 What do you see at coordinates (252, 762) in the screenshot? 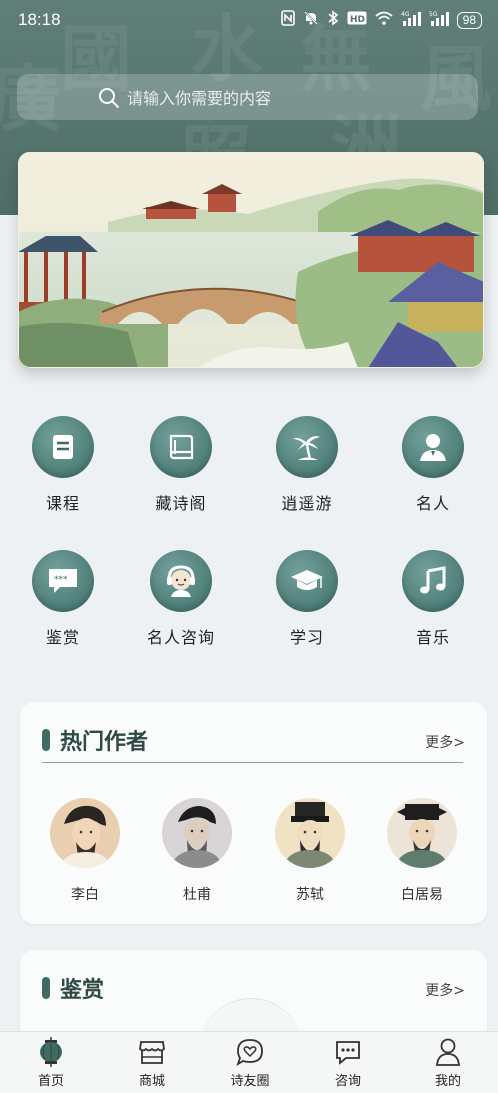
I see `section-divider` at bounding box center [252, 762].